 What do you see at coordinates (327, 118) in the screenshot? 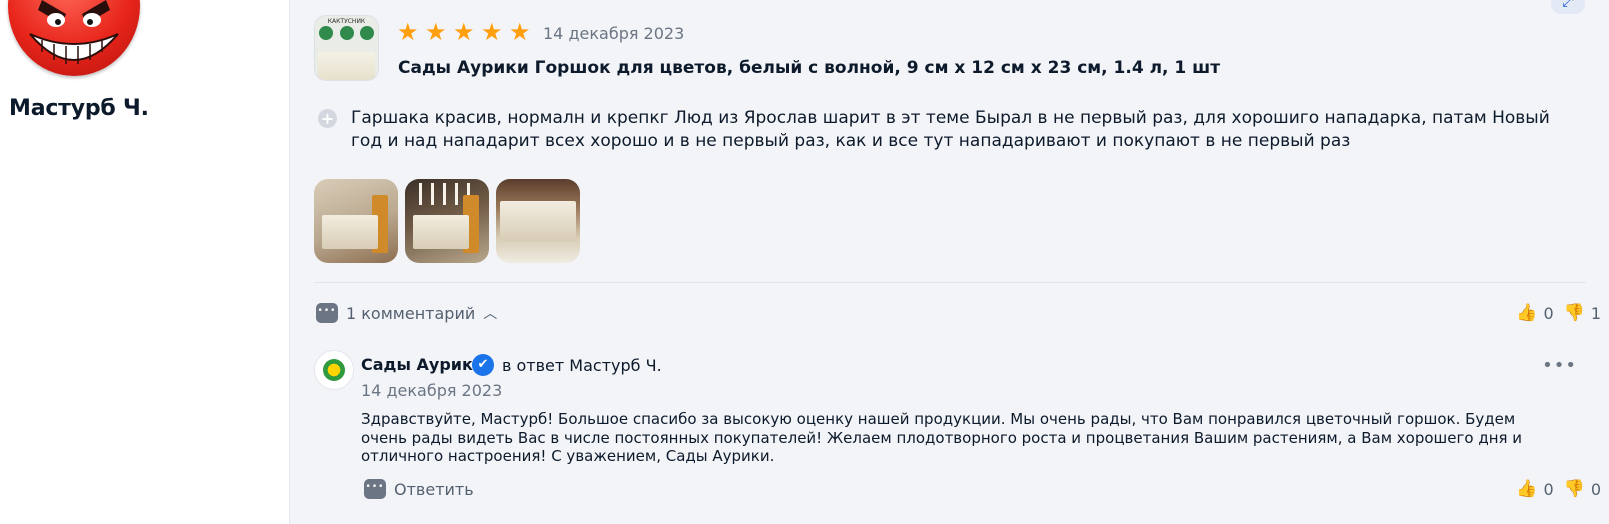
I see `plus-icon: +` at bounding box center [327, 118].